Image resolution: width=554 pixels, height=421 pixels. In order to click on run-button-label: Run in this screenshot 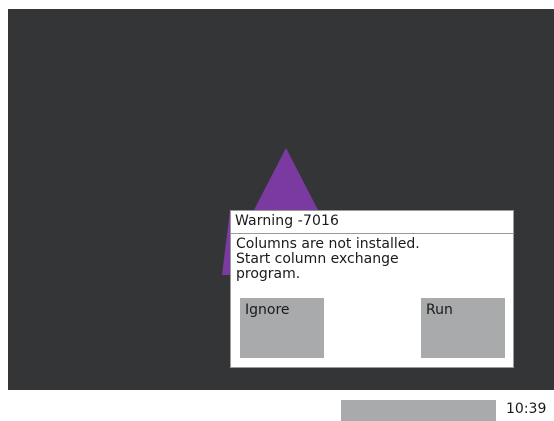, I will do `click(439, 310)`.